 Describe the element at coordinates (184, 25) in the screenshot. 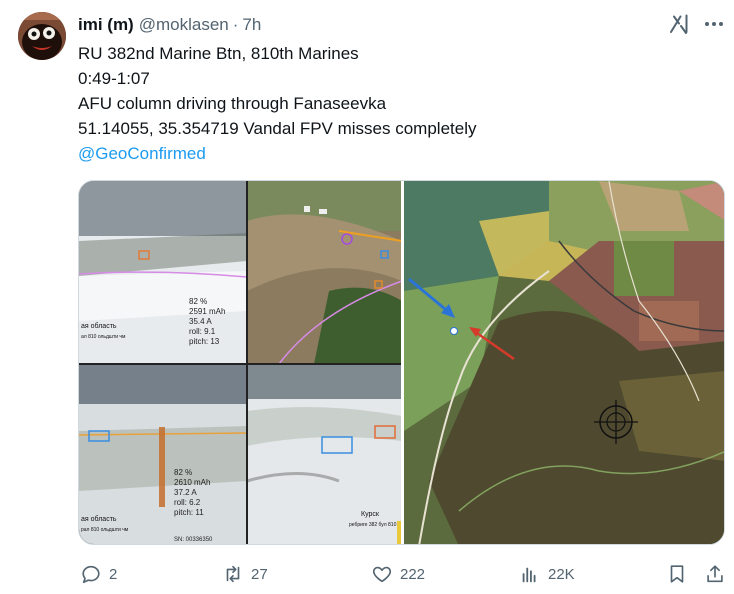

I see `handle: @moklasen` at that location.